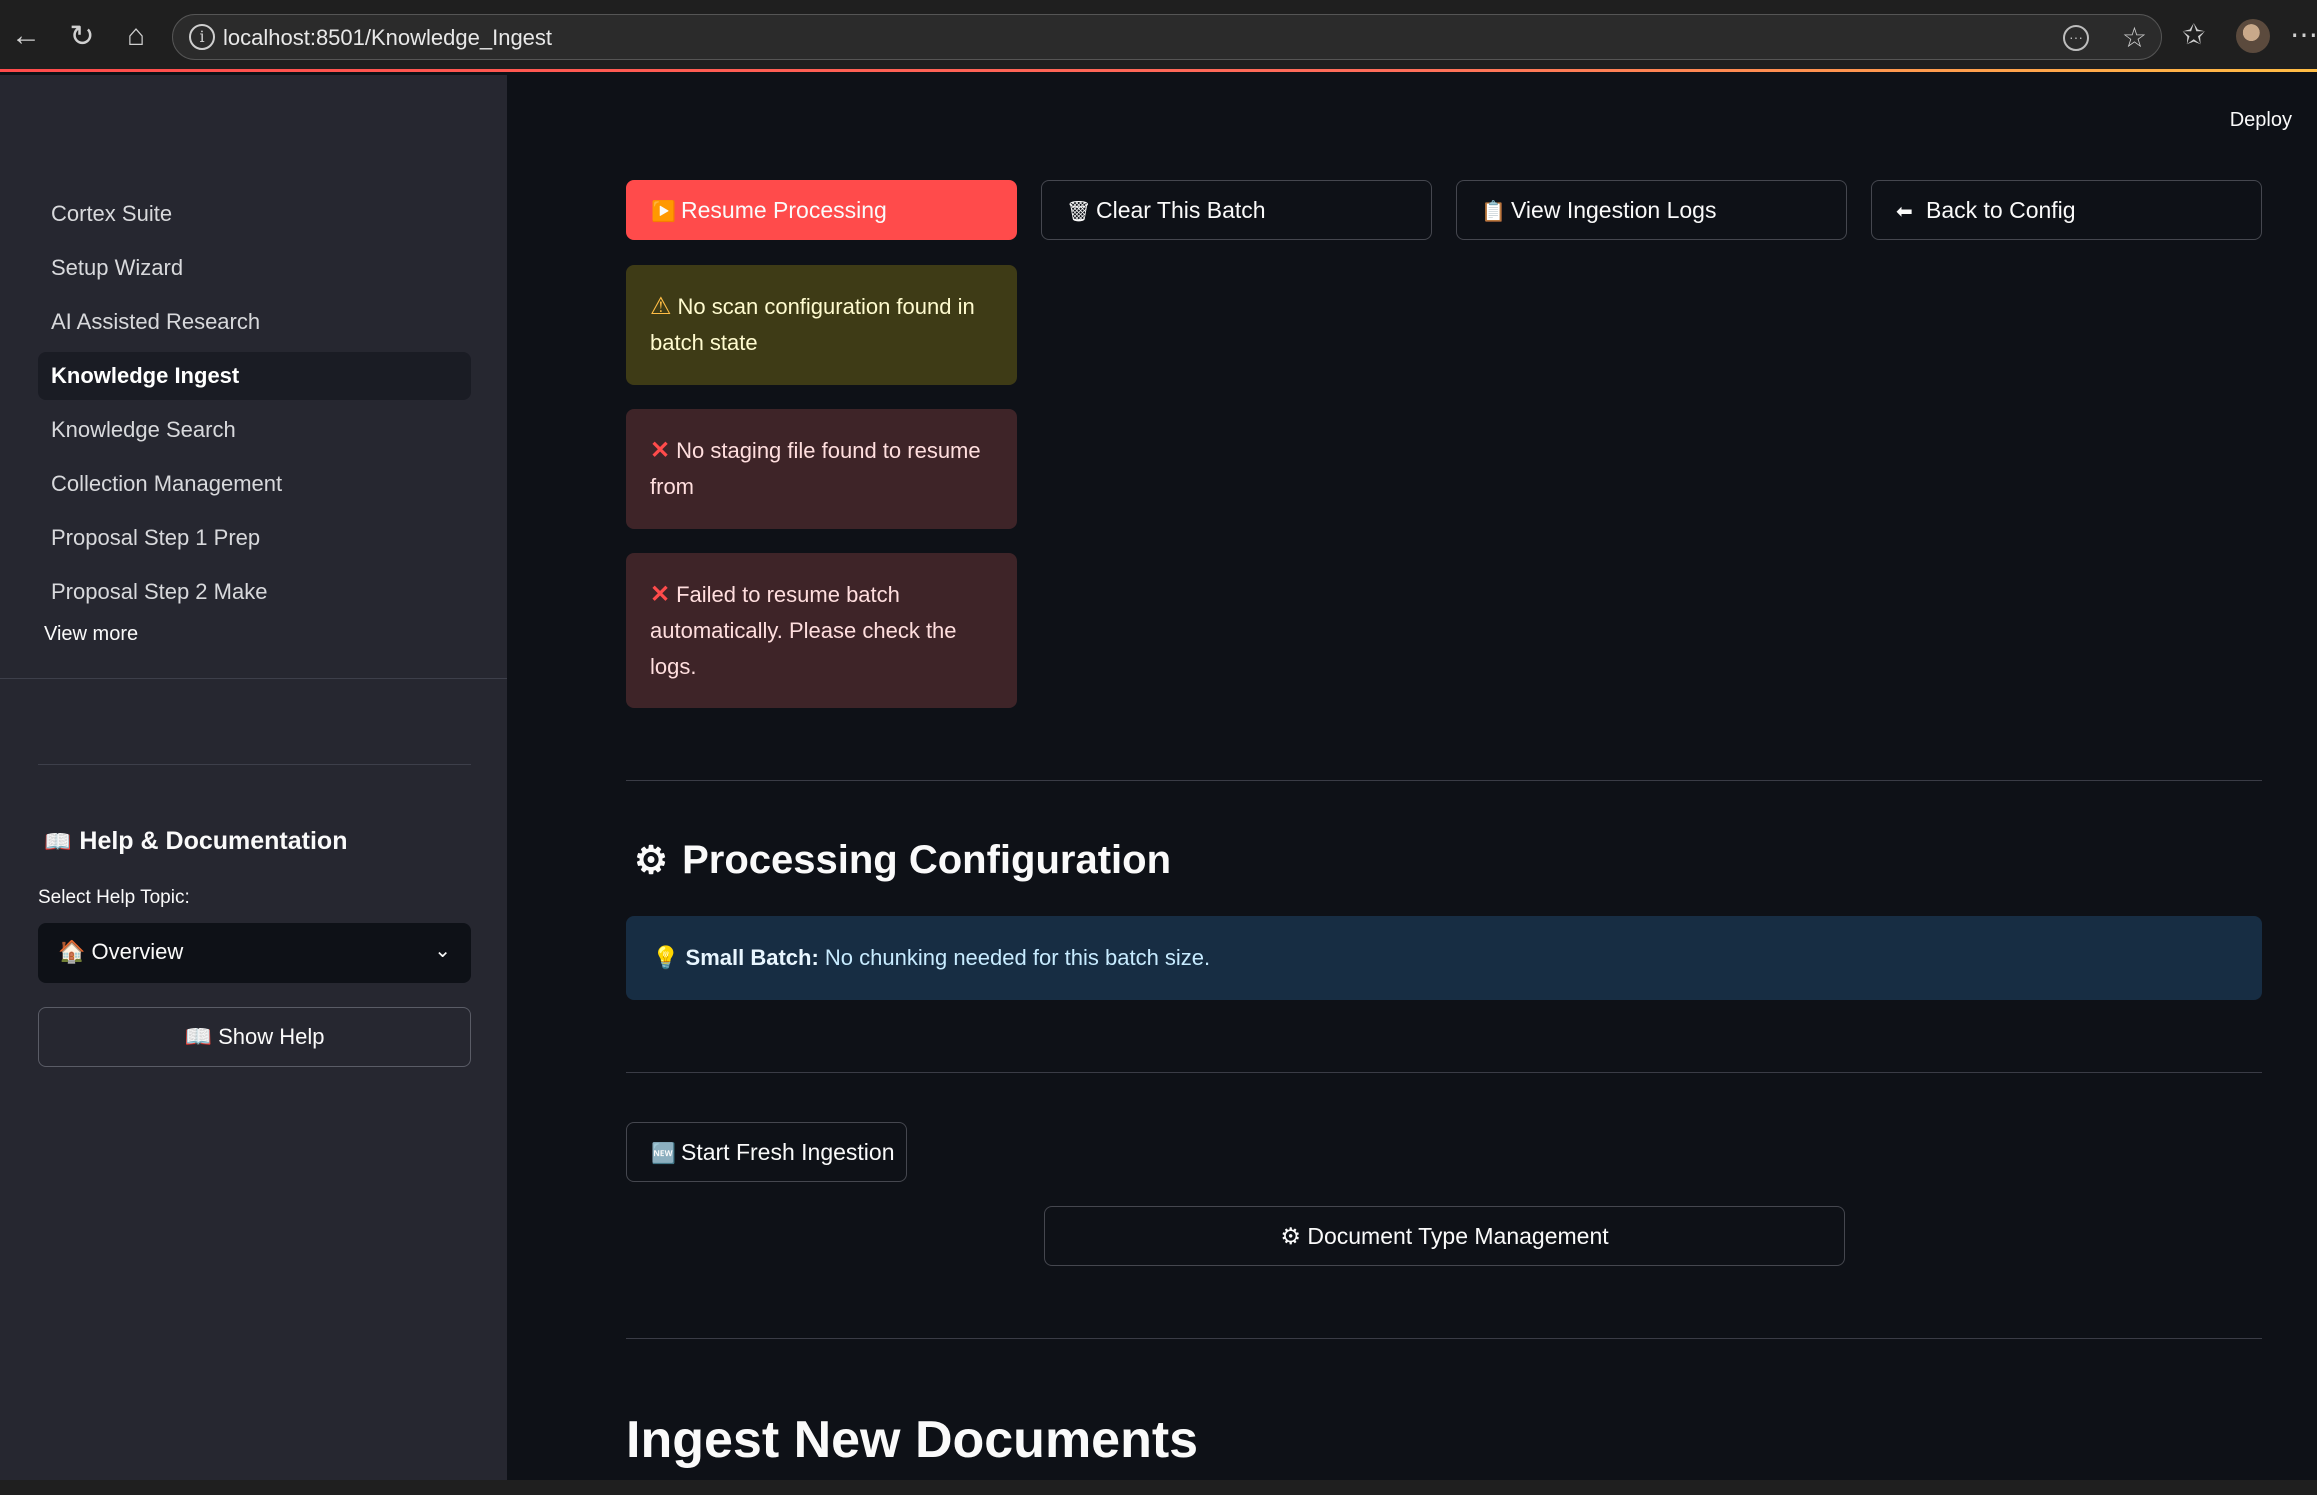 Image resolution: width=2317 pixels, height=1495 pixels. Describe the element at coordinates (91, 634) in the screenshot. I see `view-more-link: View more` at that location.